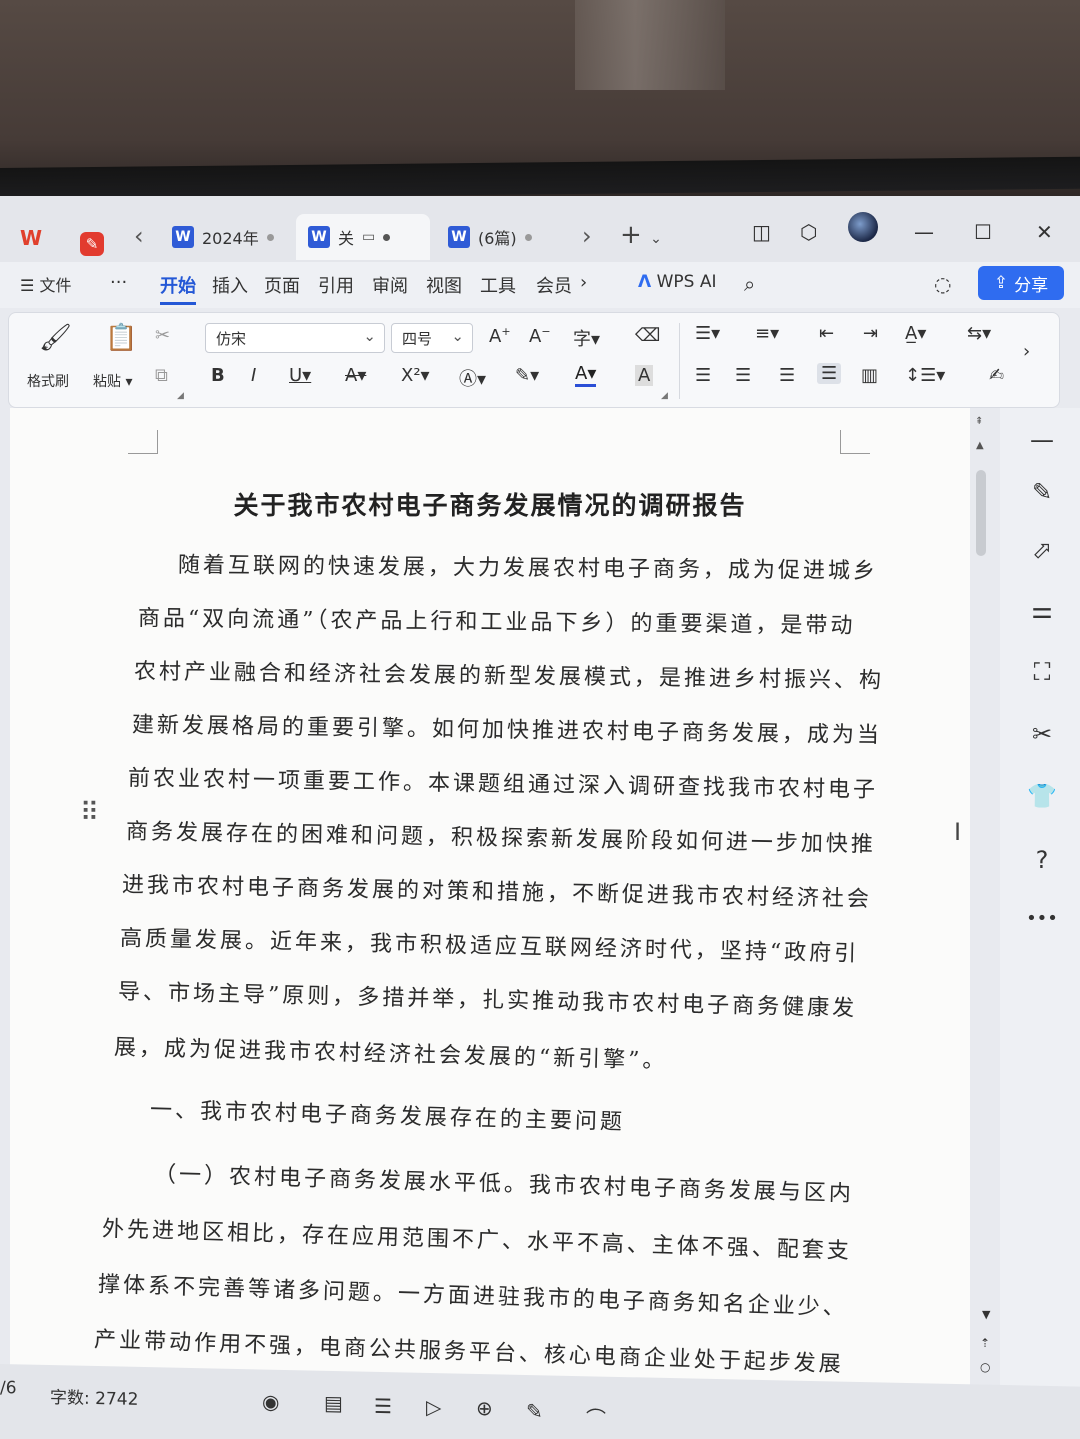 This screenshot has height=1439, width=1080. What do you see at coordinates (534, 1411) in the screenshot?
I see `edit-icon: ✎` at bounding box center [534, 1411].